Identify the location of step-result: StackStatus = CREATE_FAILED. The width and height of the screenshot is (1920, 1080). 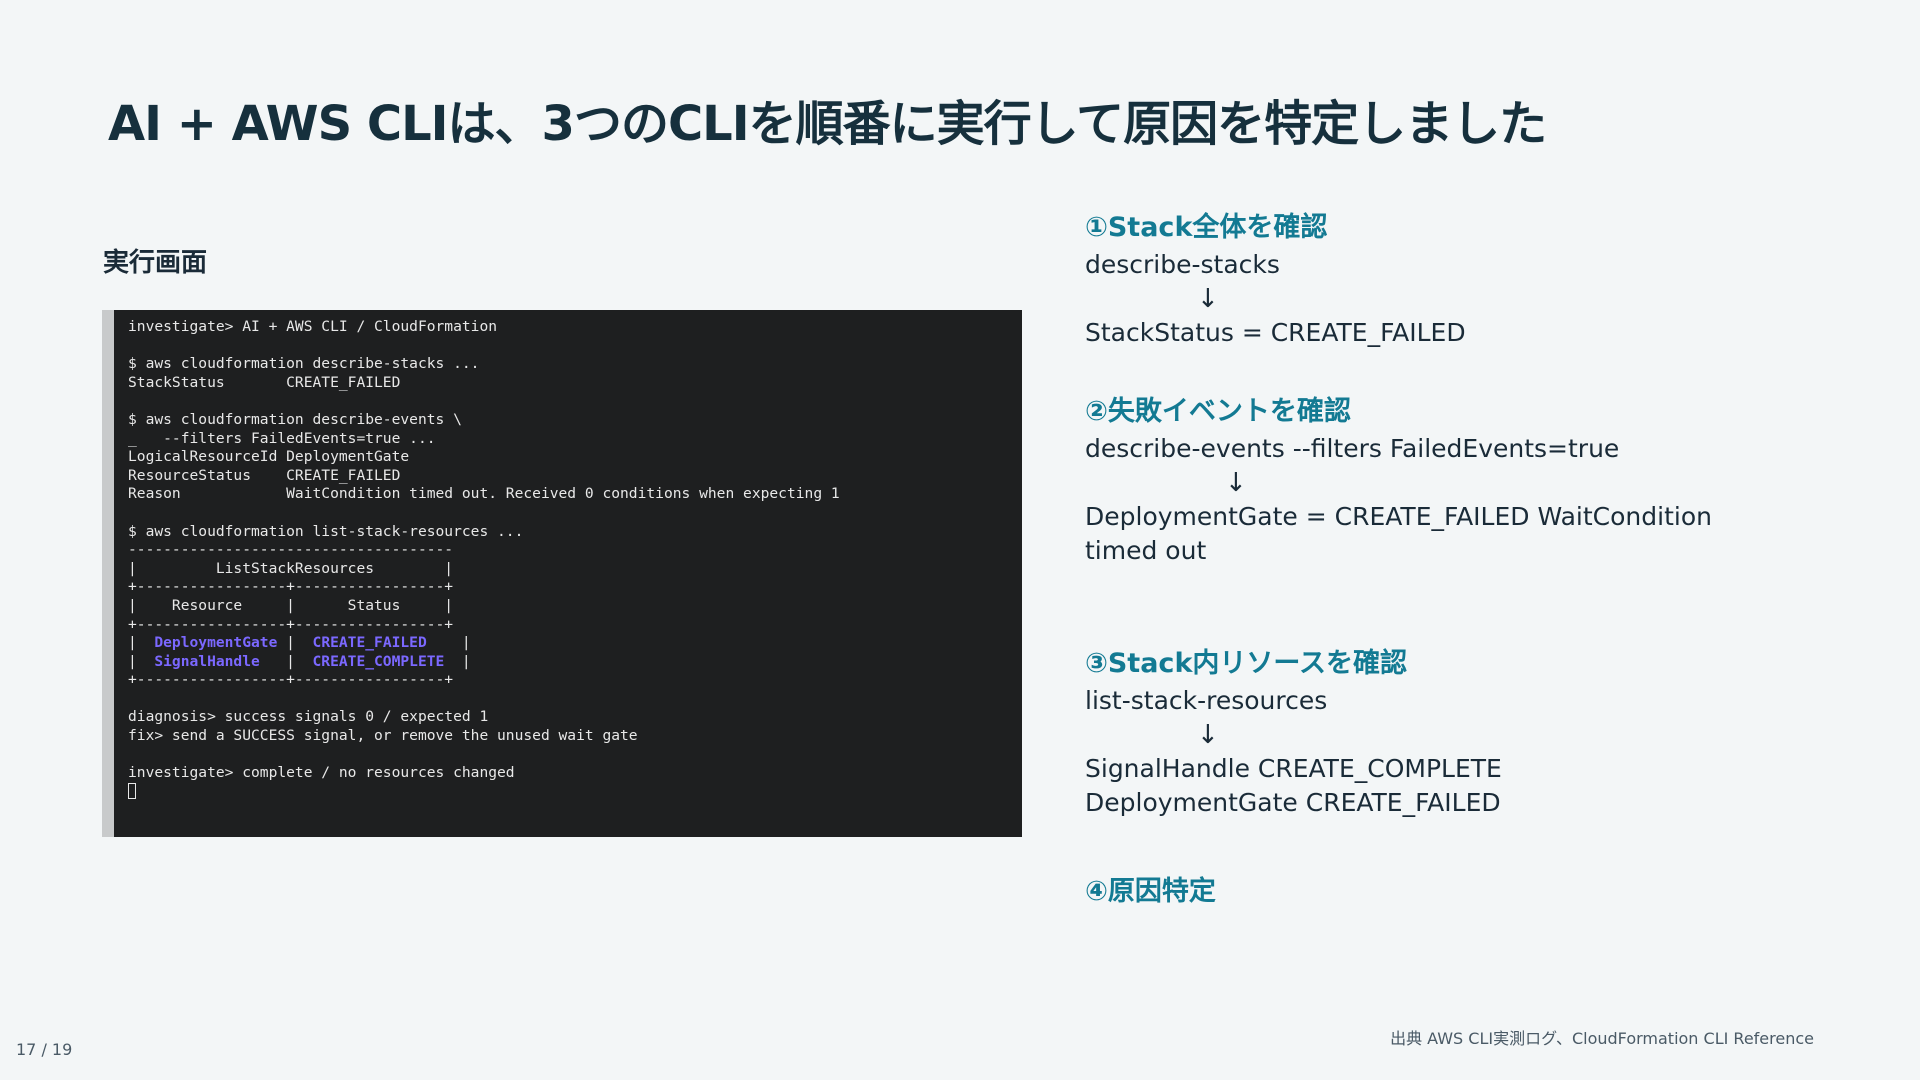
(1275, 332).